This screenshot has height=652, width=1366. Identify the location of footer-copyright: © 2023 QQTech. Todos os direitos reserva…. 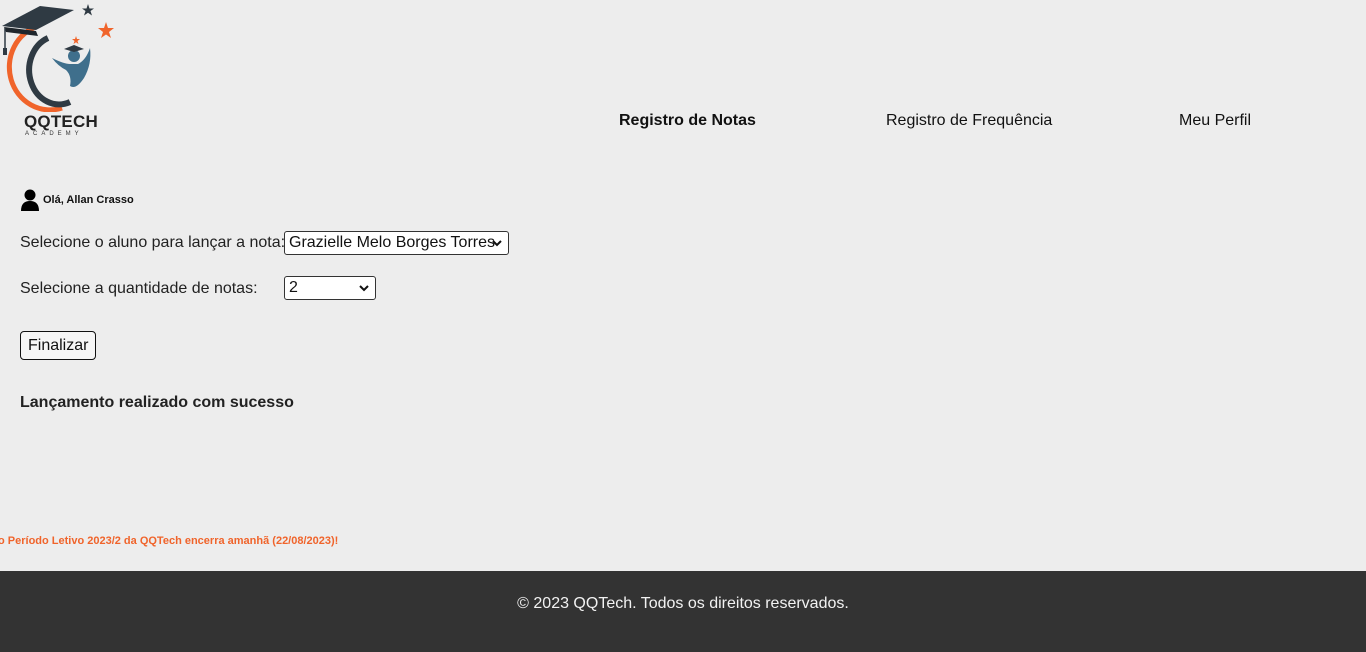
(683, 603).